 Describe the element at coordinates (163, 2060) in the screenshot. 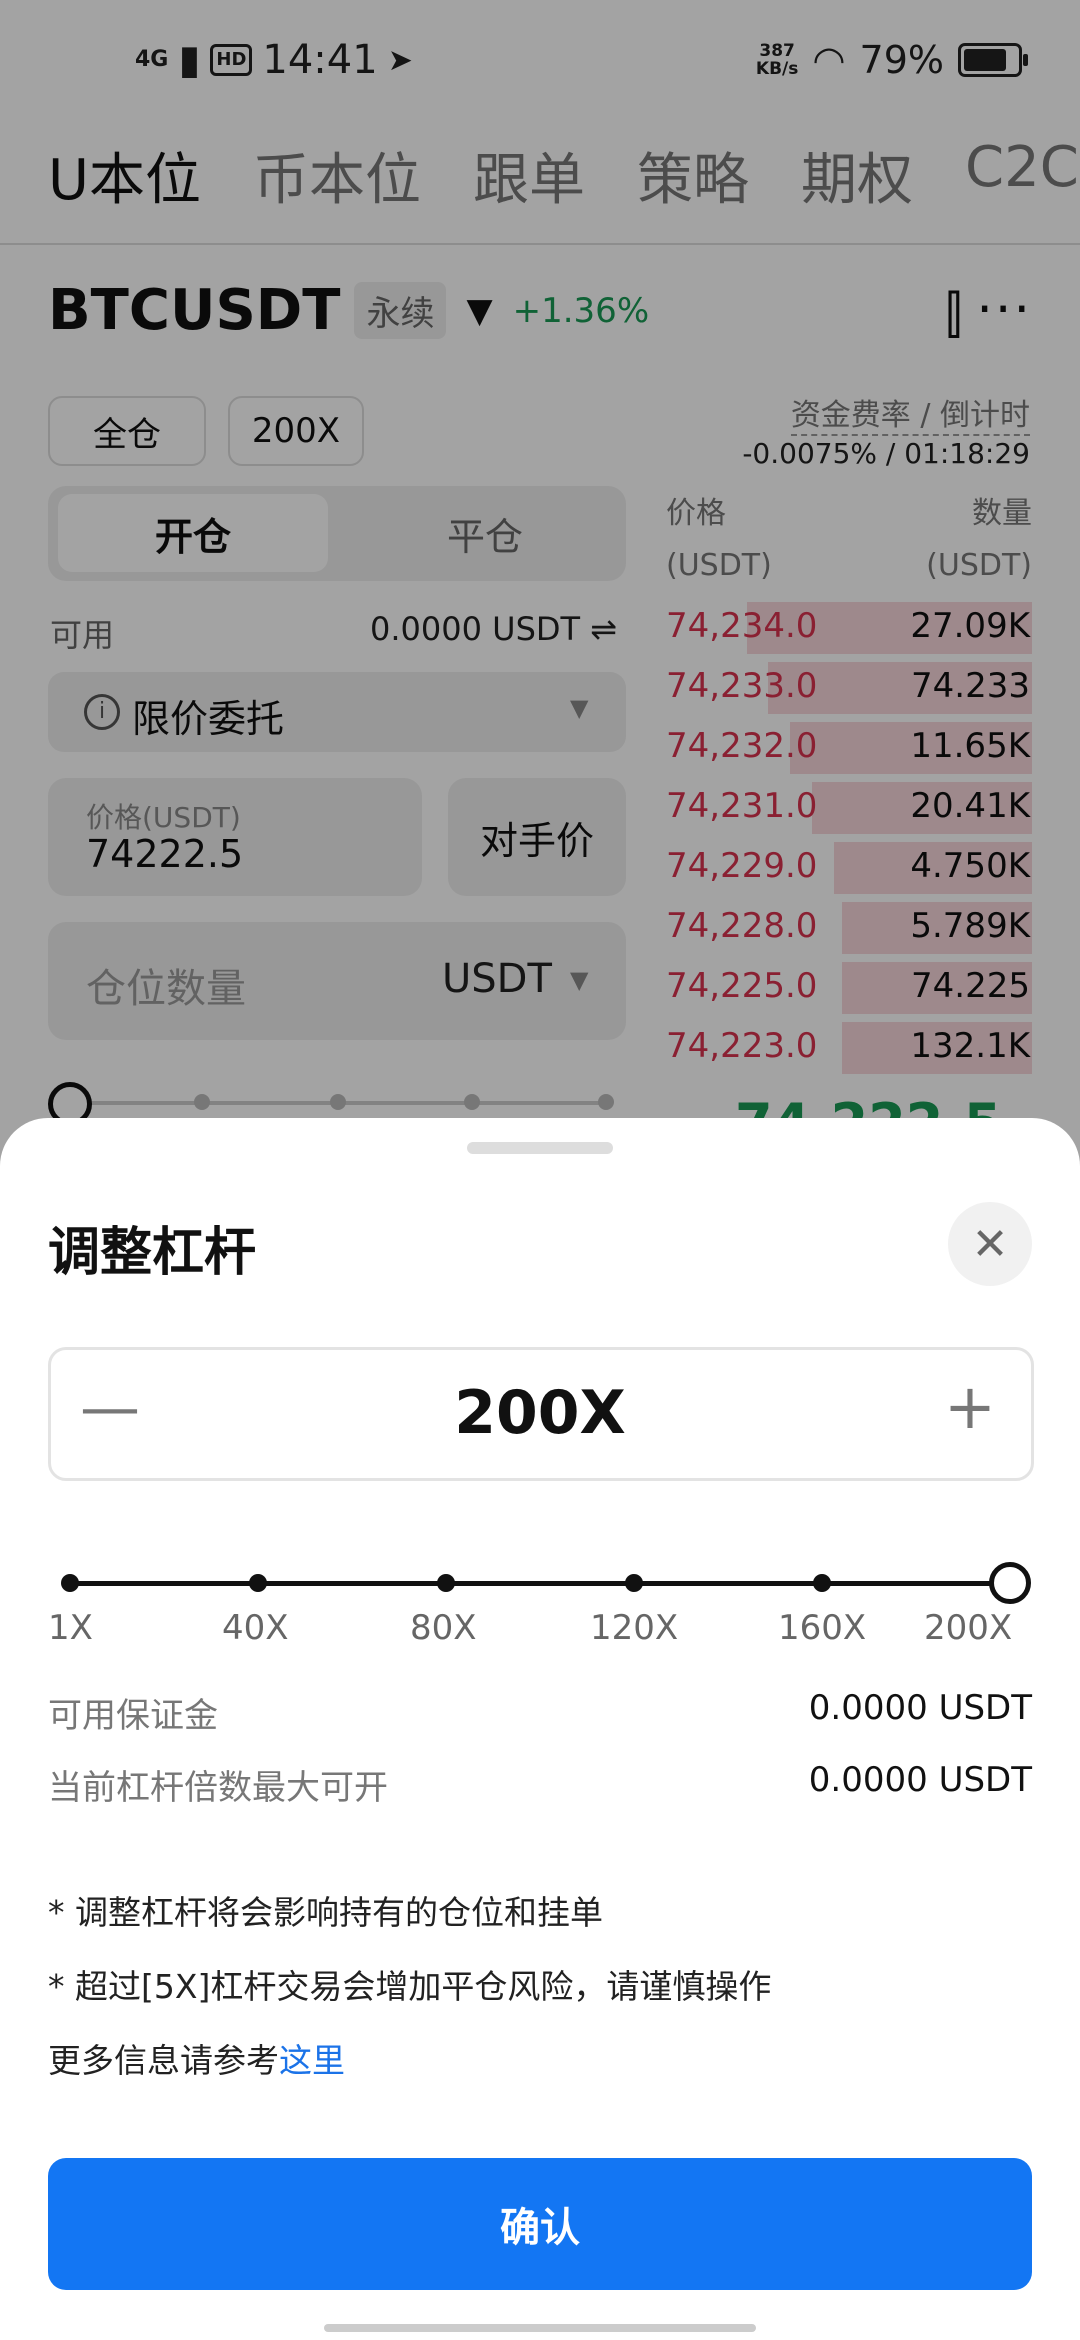

I see `more-info-text: 更多信息请参考` at that location.